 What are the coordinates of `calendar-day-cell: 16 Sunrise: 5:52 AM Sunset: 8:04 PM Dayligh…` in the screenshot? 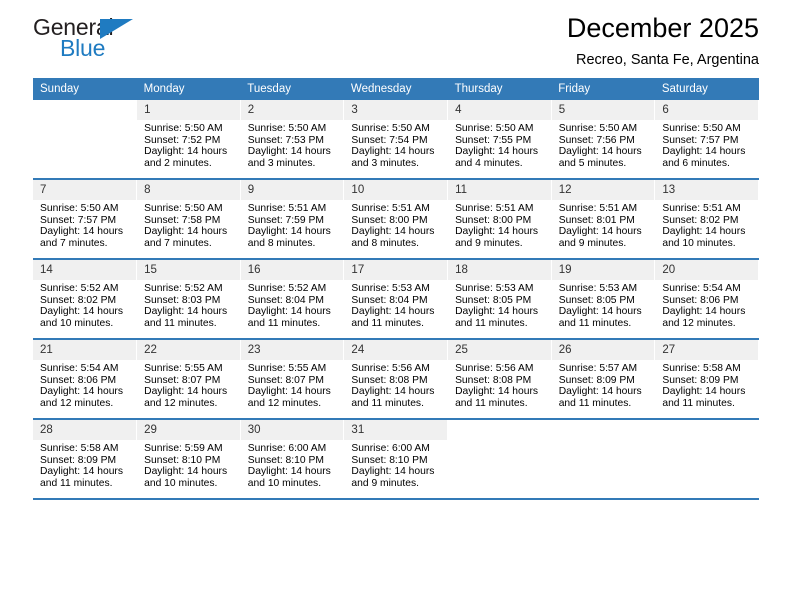 It's located at (292, 299).